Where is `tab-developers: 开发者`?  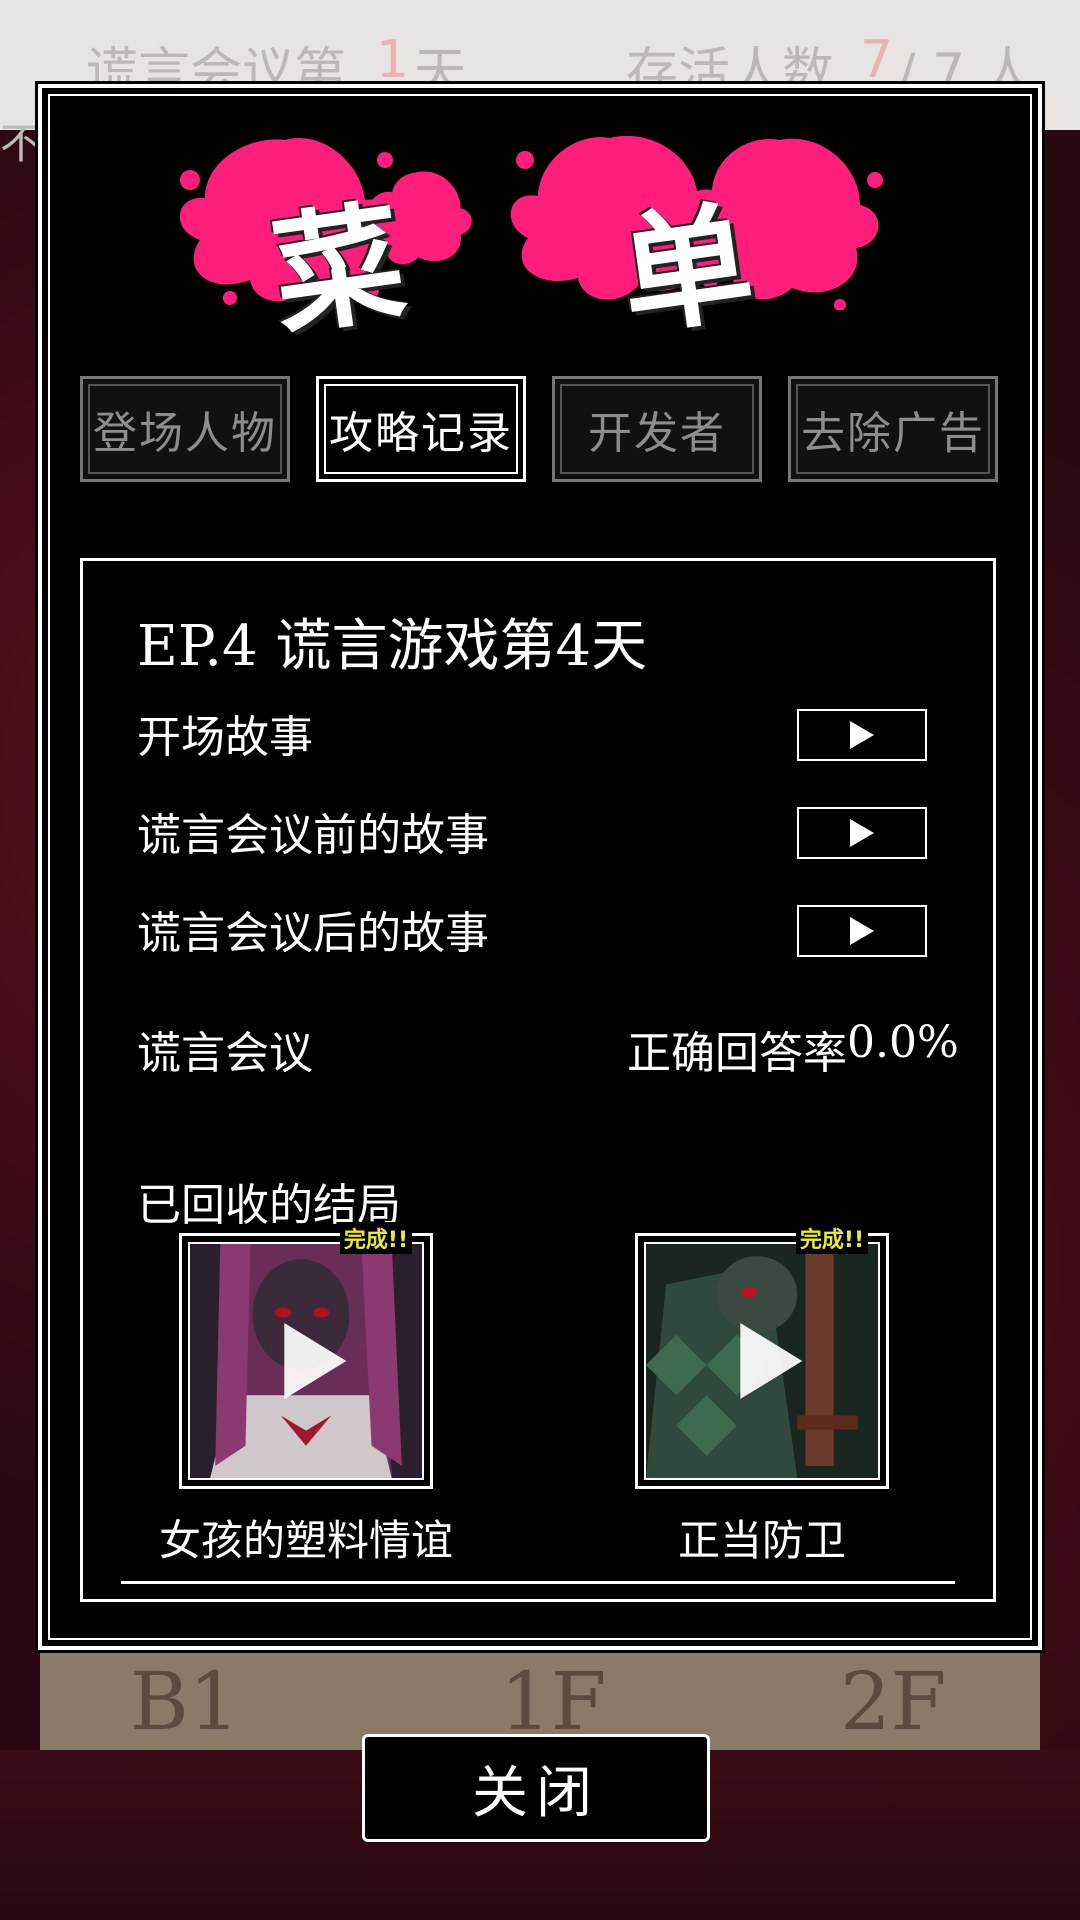
tab-developers: 开发者 is located at coordinates (657, 429).